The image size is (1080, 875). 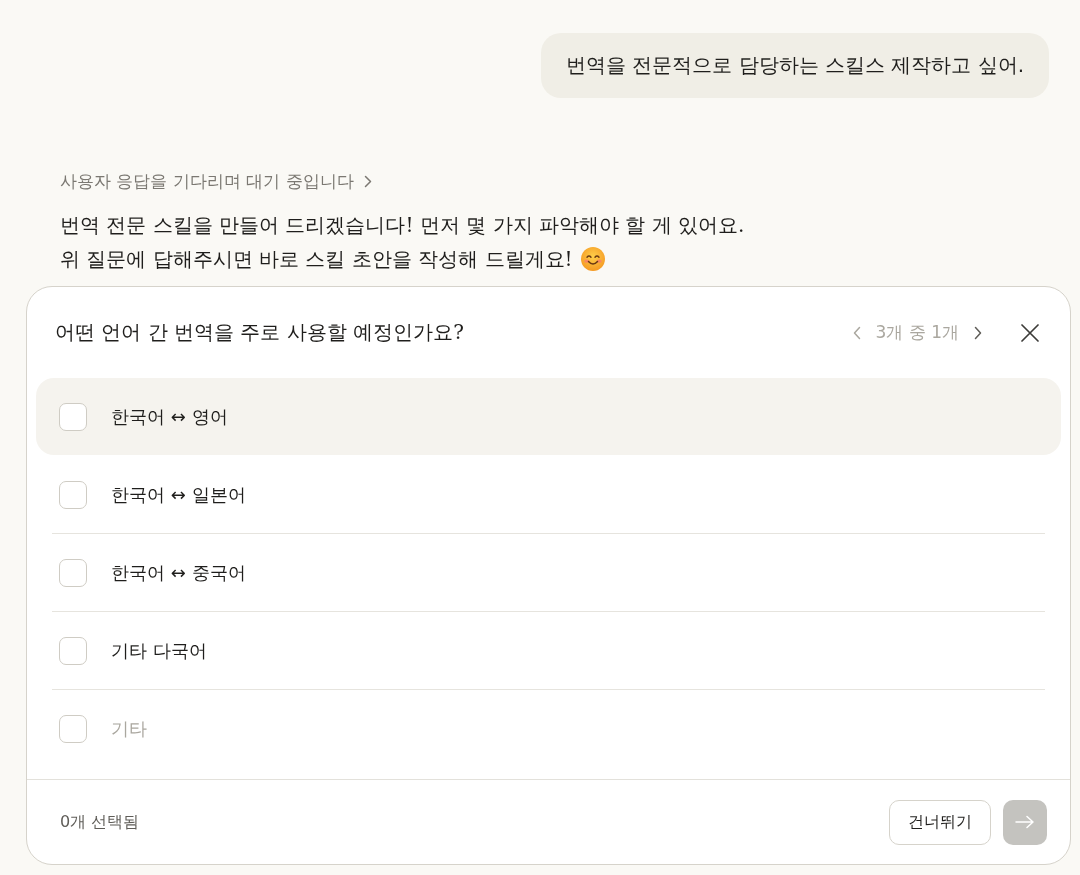 I want to click on selection-count: 0개 선택됨, so click(x=100, y=822).